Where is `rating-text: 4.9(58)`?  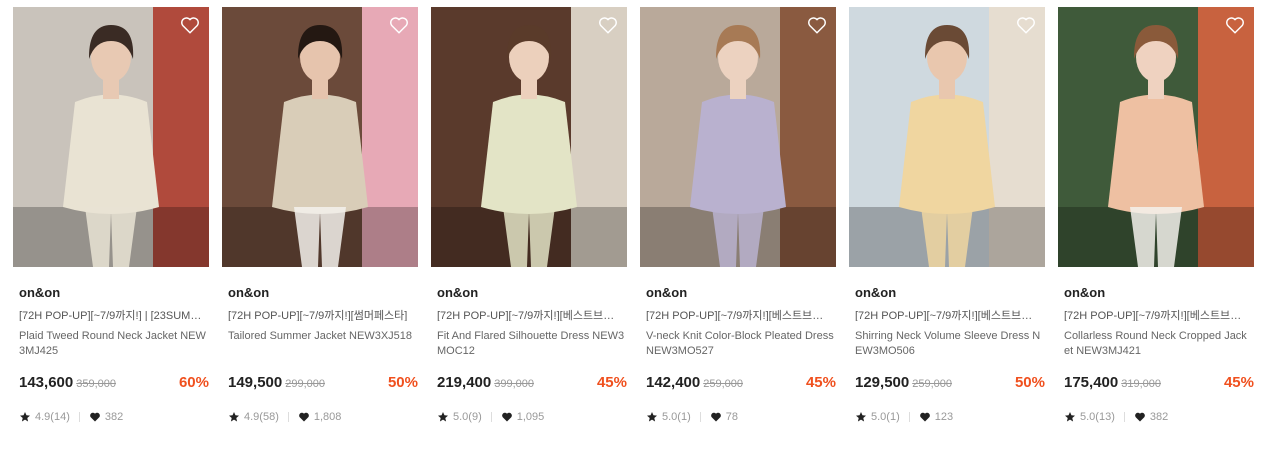
rating-text: 4.9(58) is located at coordinates (261, 417).